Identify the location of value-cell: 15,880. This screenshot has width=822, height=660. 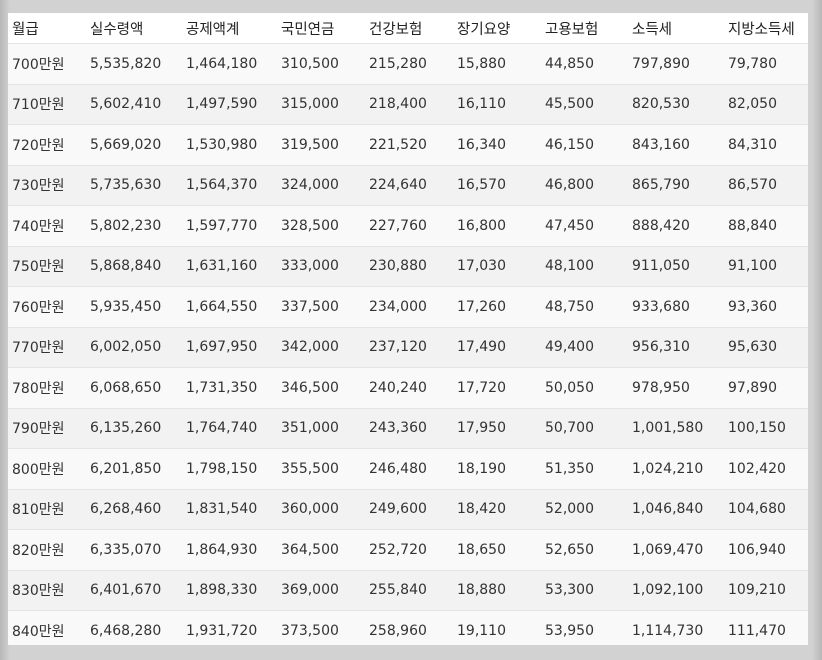
(481, 63).